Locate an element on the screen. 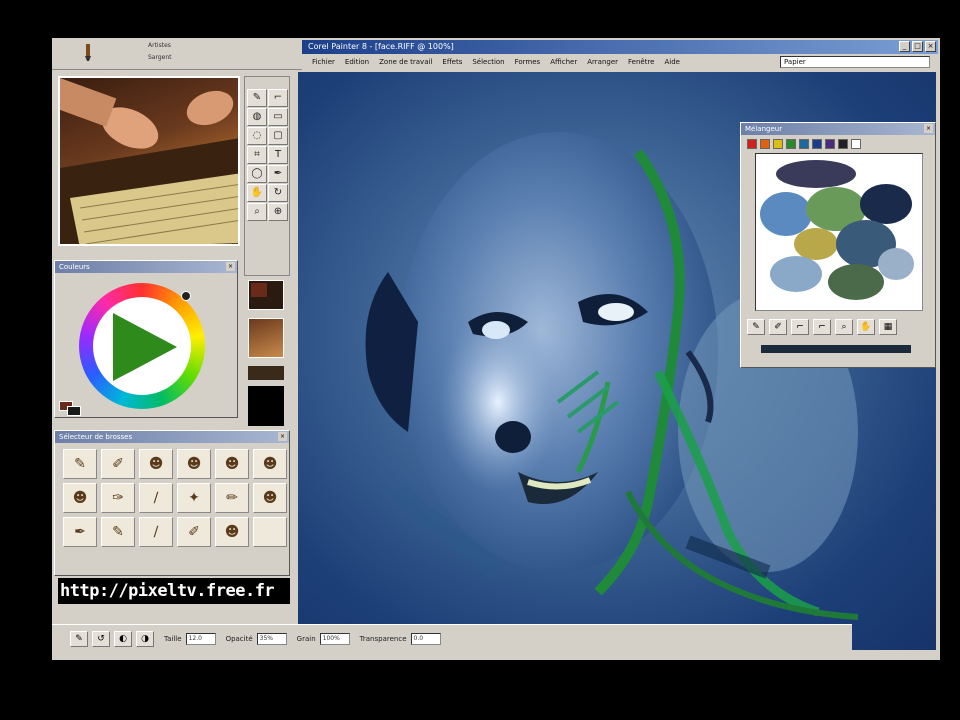 The height and width of the screenshot is (720, 960). menu-canvas: Zone de travail is located at coordinates (405, 62).